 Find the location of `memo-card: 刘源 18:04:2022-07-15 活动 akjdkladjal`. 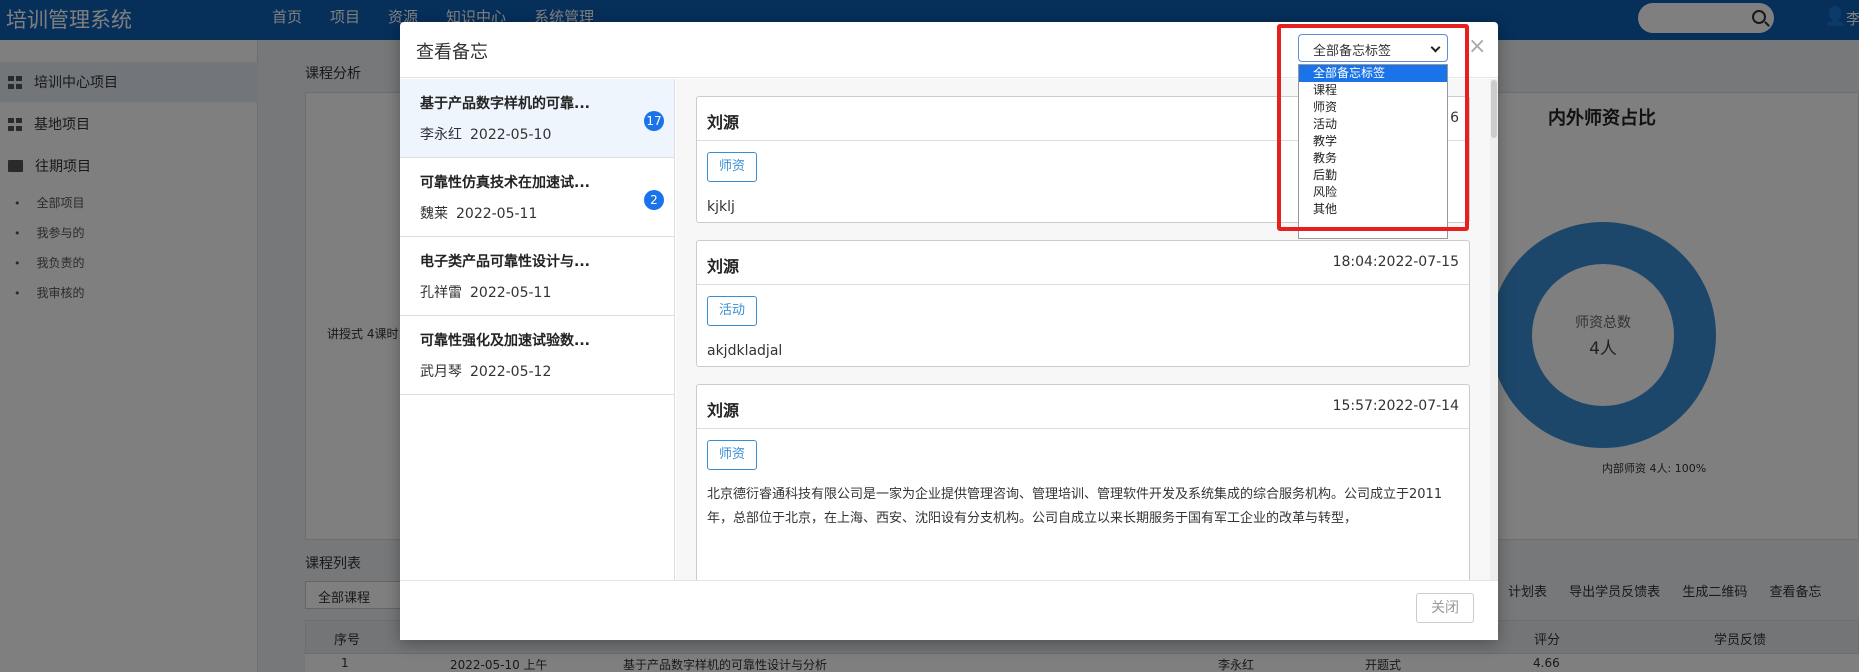

memo-card: 刘源 18:04:2022-07-15 活动 akjdkladjal is located at coordinates (1083, 303).